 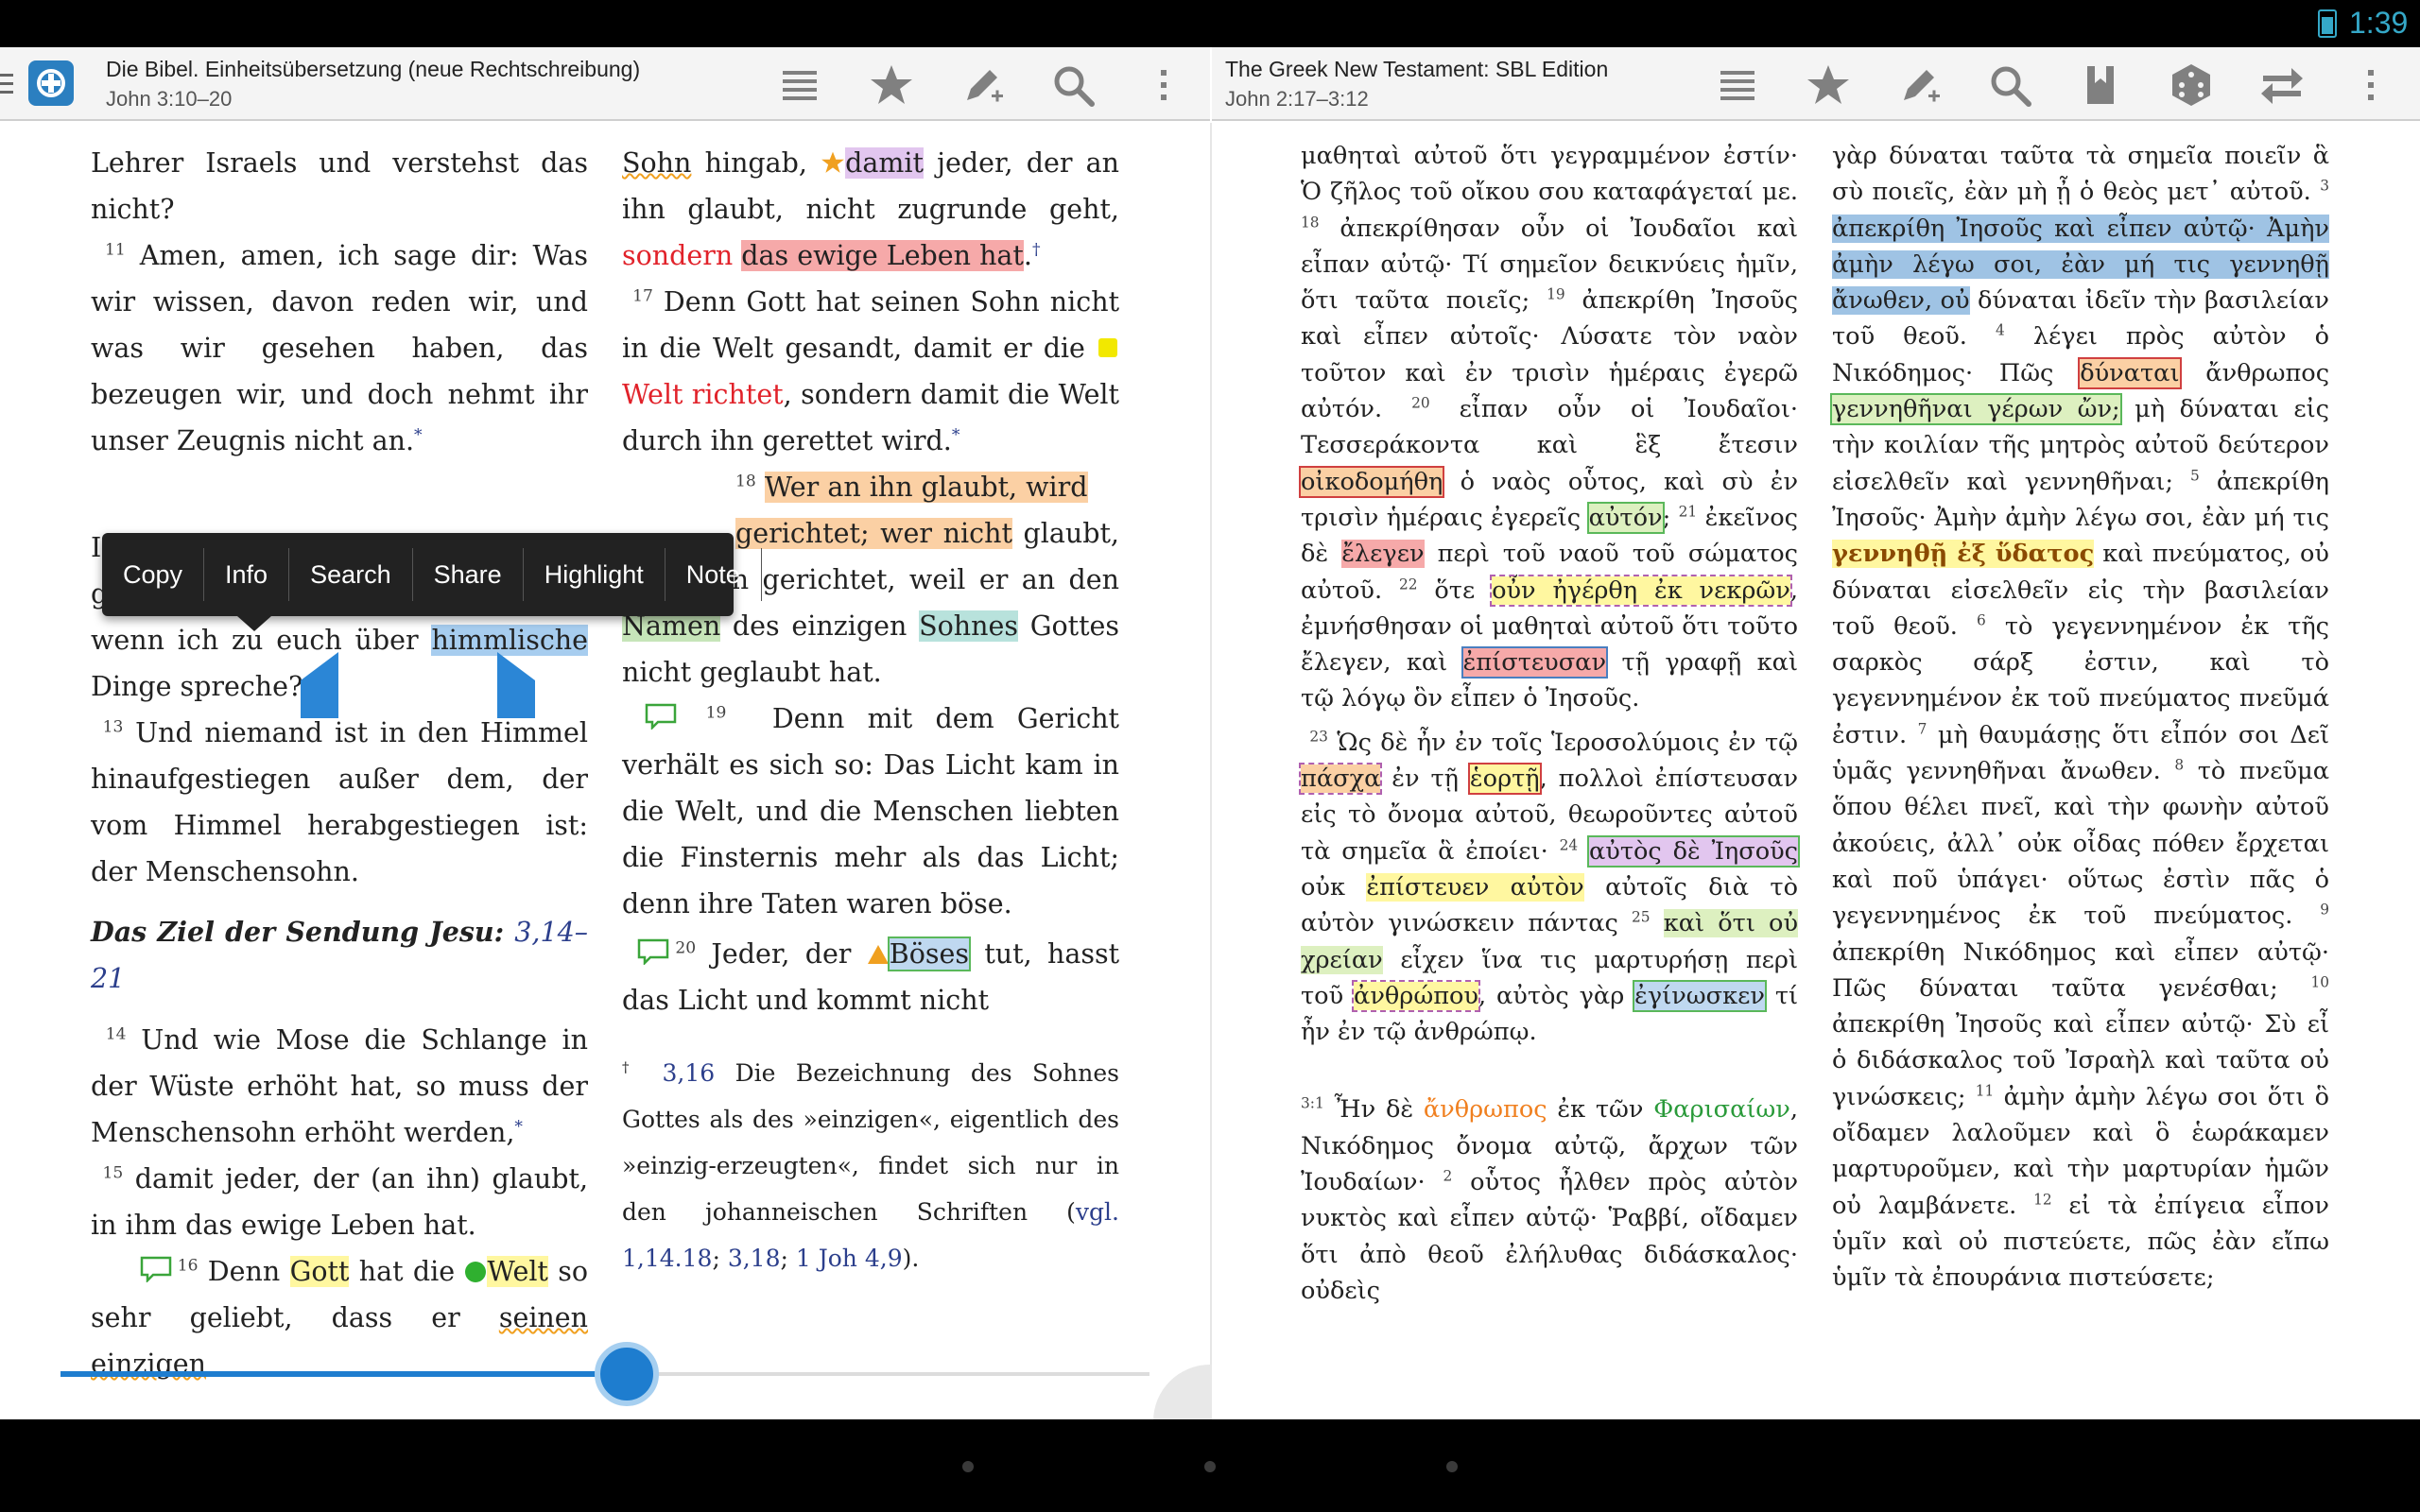 What do you see at coordinates (833, 162) in the screenshot?
I see `orange-star-icon` at bounding box center [833, 162].